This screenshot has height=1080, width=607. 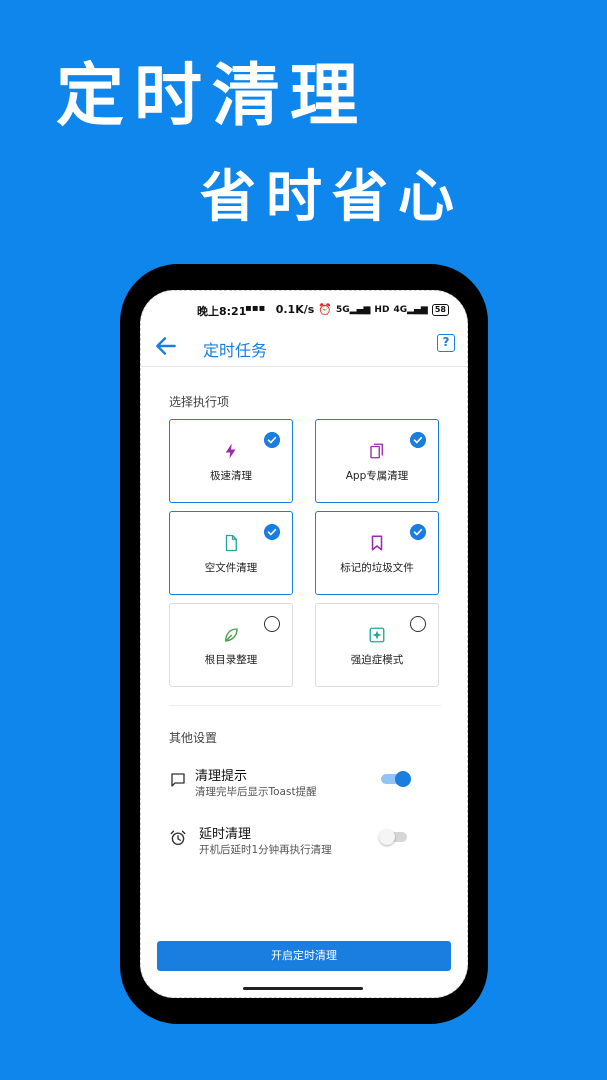 What do you see at coordinates (377, 660) in the screenshot?
I see `task-label: 强迫症模式` at bounding box center [377, 660].